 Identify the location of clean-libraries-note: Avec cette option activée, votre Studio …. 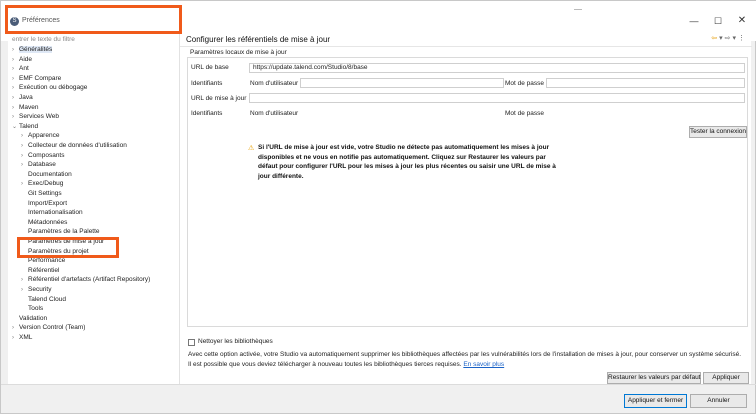
(466, 360).